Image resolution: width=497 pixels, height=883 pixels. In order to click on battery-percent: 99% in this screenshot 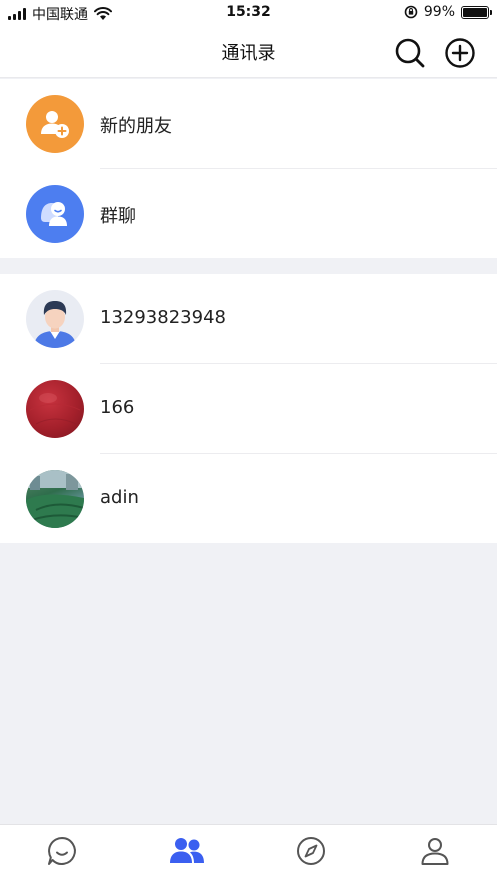, I will do `click(439, 12)`.